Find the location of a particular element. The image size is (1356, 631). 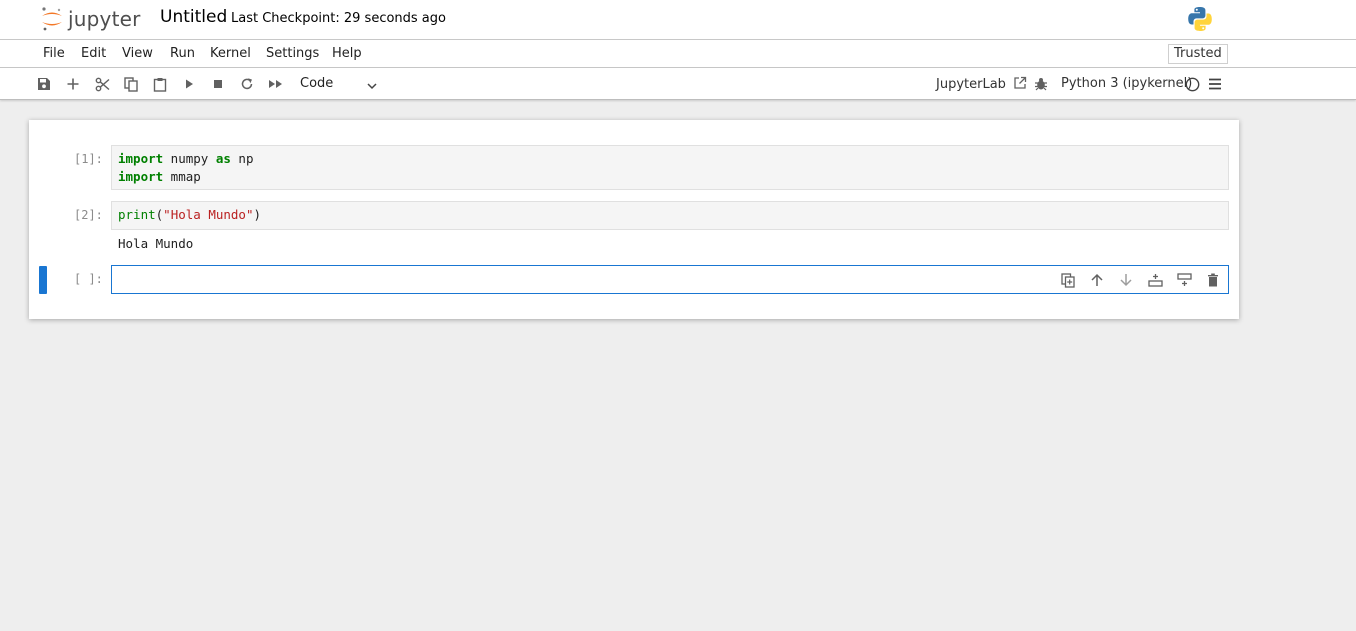

chevron-down-icon is located at coordinates (372, 86).